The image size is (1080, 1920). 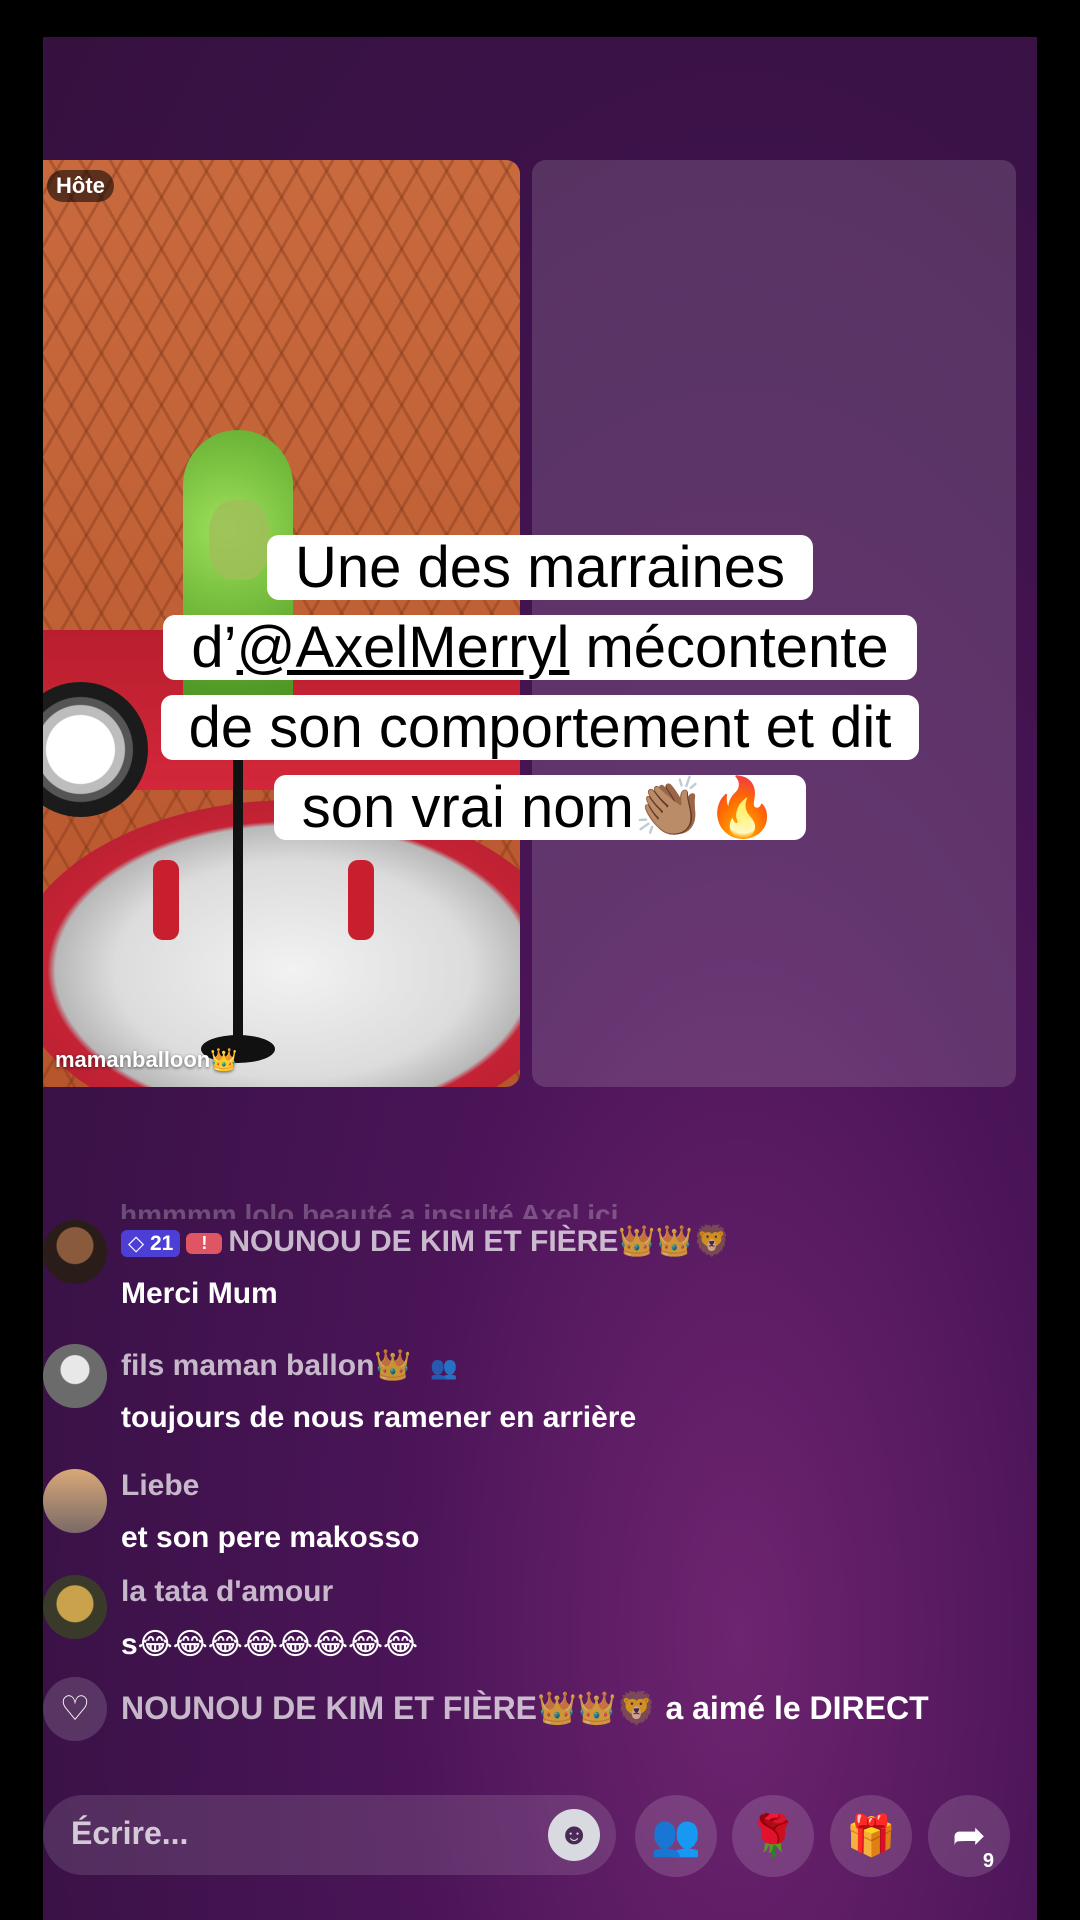 I want to click on chat-username-row: fils maman ballon👑 👥, so click(x=289, y=1365).